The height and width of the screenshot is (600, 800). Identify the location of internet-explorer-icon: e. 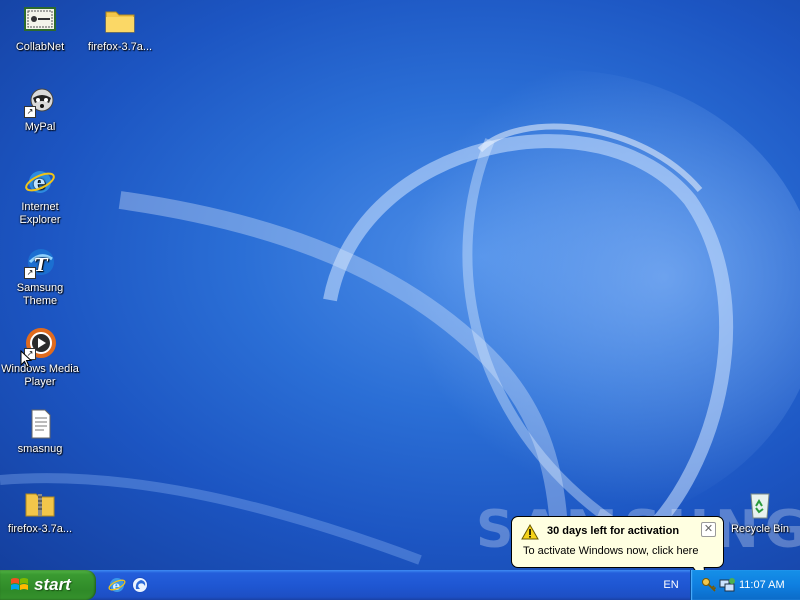
(40, 182).